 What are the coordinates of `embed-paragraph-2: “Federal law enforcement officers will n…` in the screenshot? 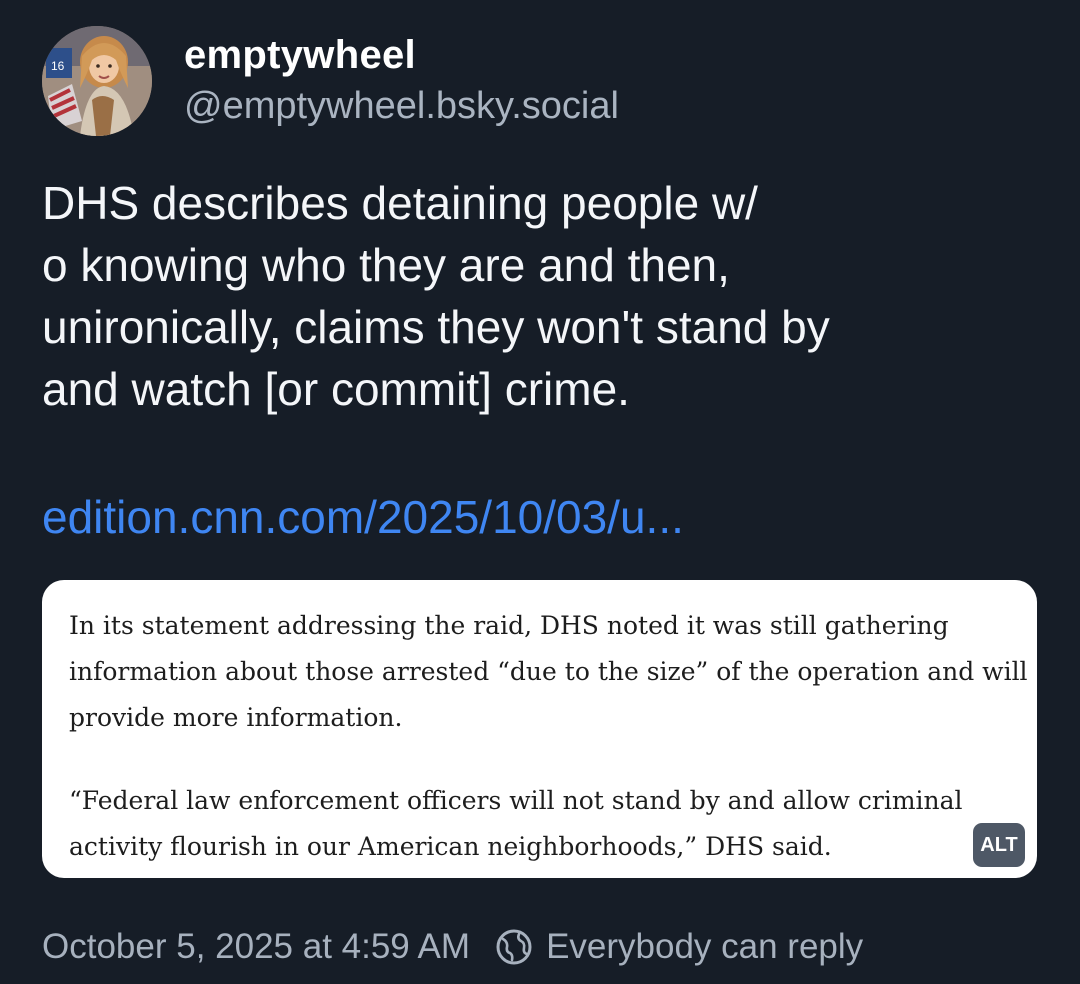 It's located at (544, 824).